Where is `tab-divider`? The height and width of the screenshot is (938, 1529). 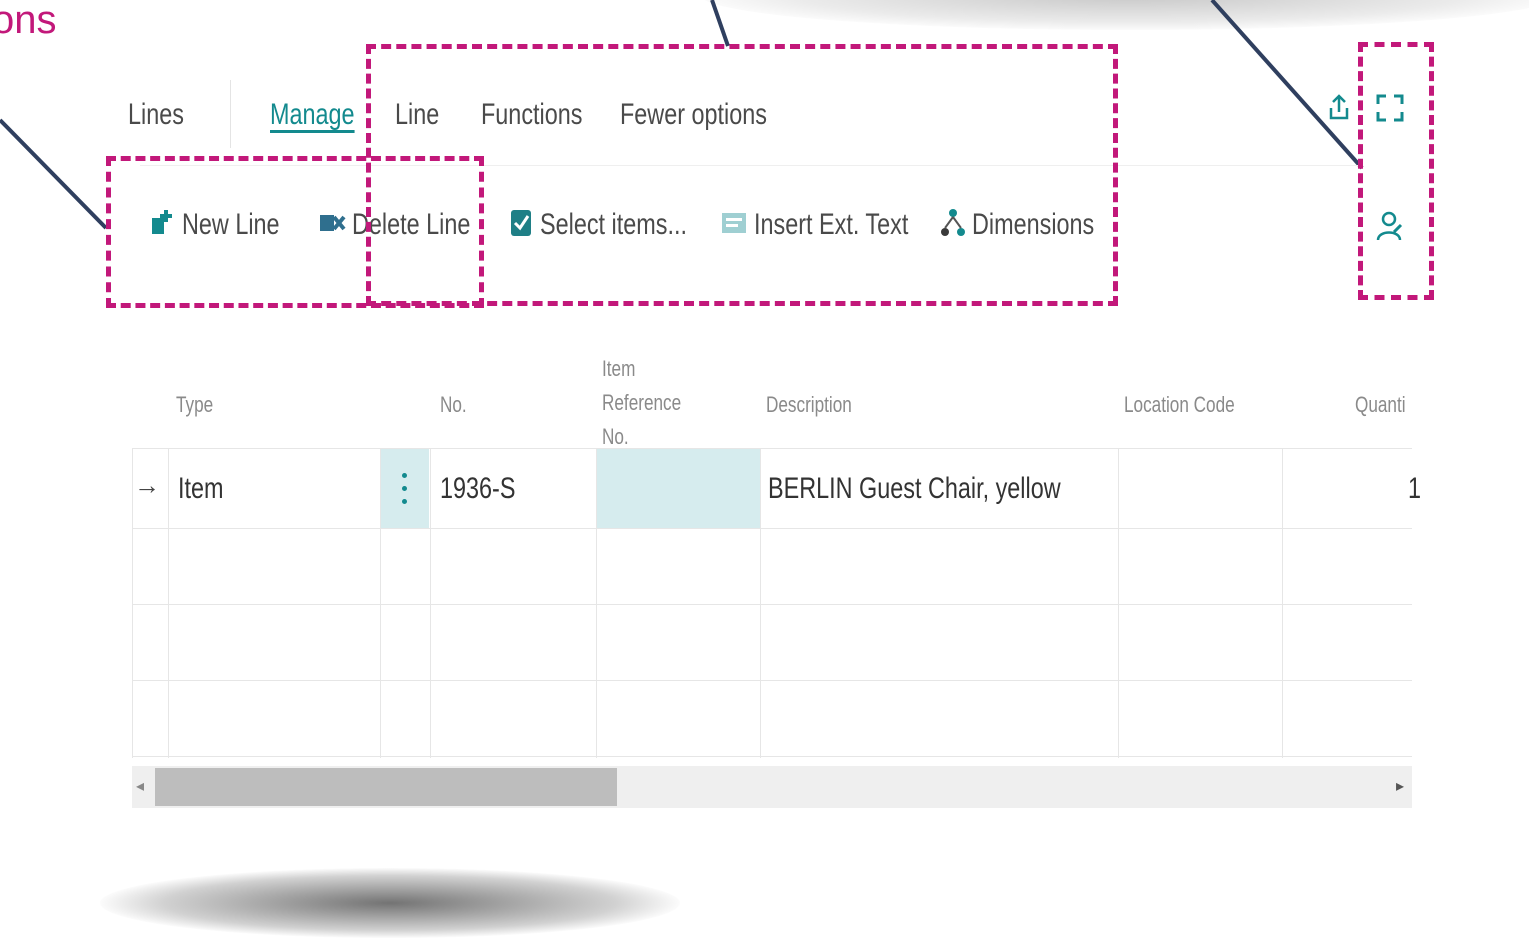 tab-divider is located at coordinates (230, 114).